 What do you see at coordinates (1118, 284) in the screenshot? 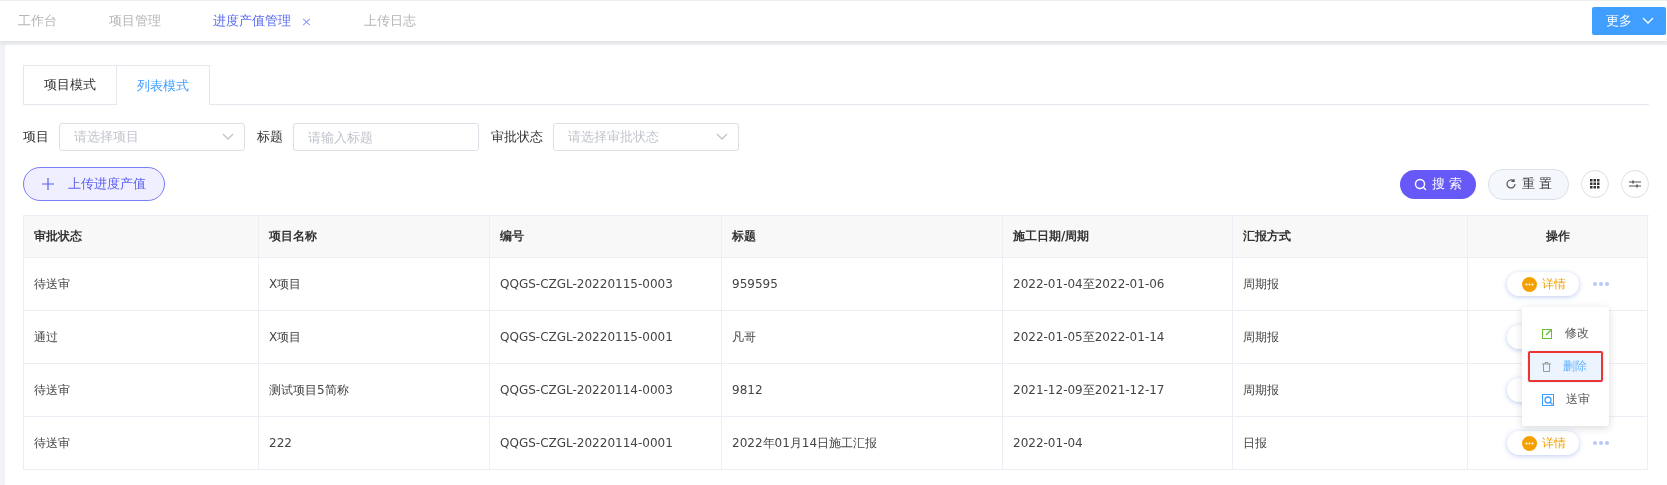
I see `table-cell: 2022-01-04至2022-01-06` at bounding box center [1118, 284].